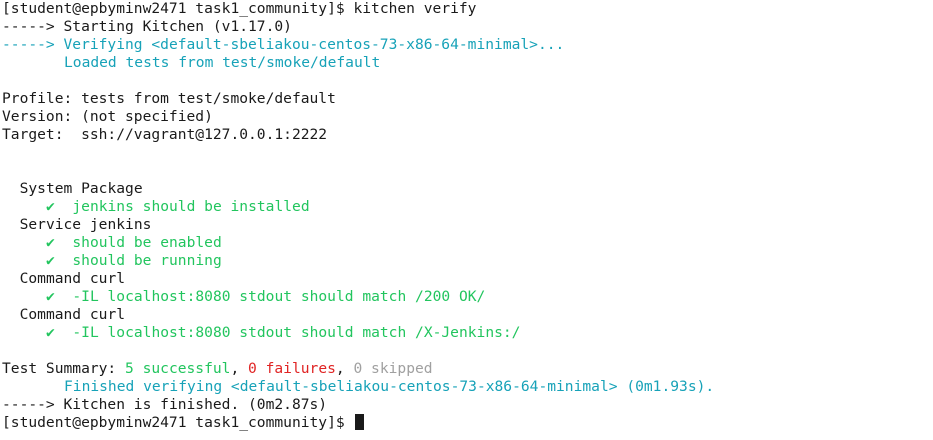  I want to click on test-result-line: ✔ should be running, so click(467, 261).